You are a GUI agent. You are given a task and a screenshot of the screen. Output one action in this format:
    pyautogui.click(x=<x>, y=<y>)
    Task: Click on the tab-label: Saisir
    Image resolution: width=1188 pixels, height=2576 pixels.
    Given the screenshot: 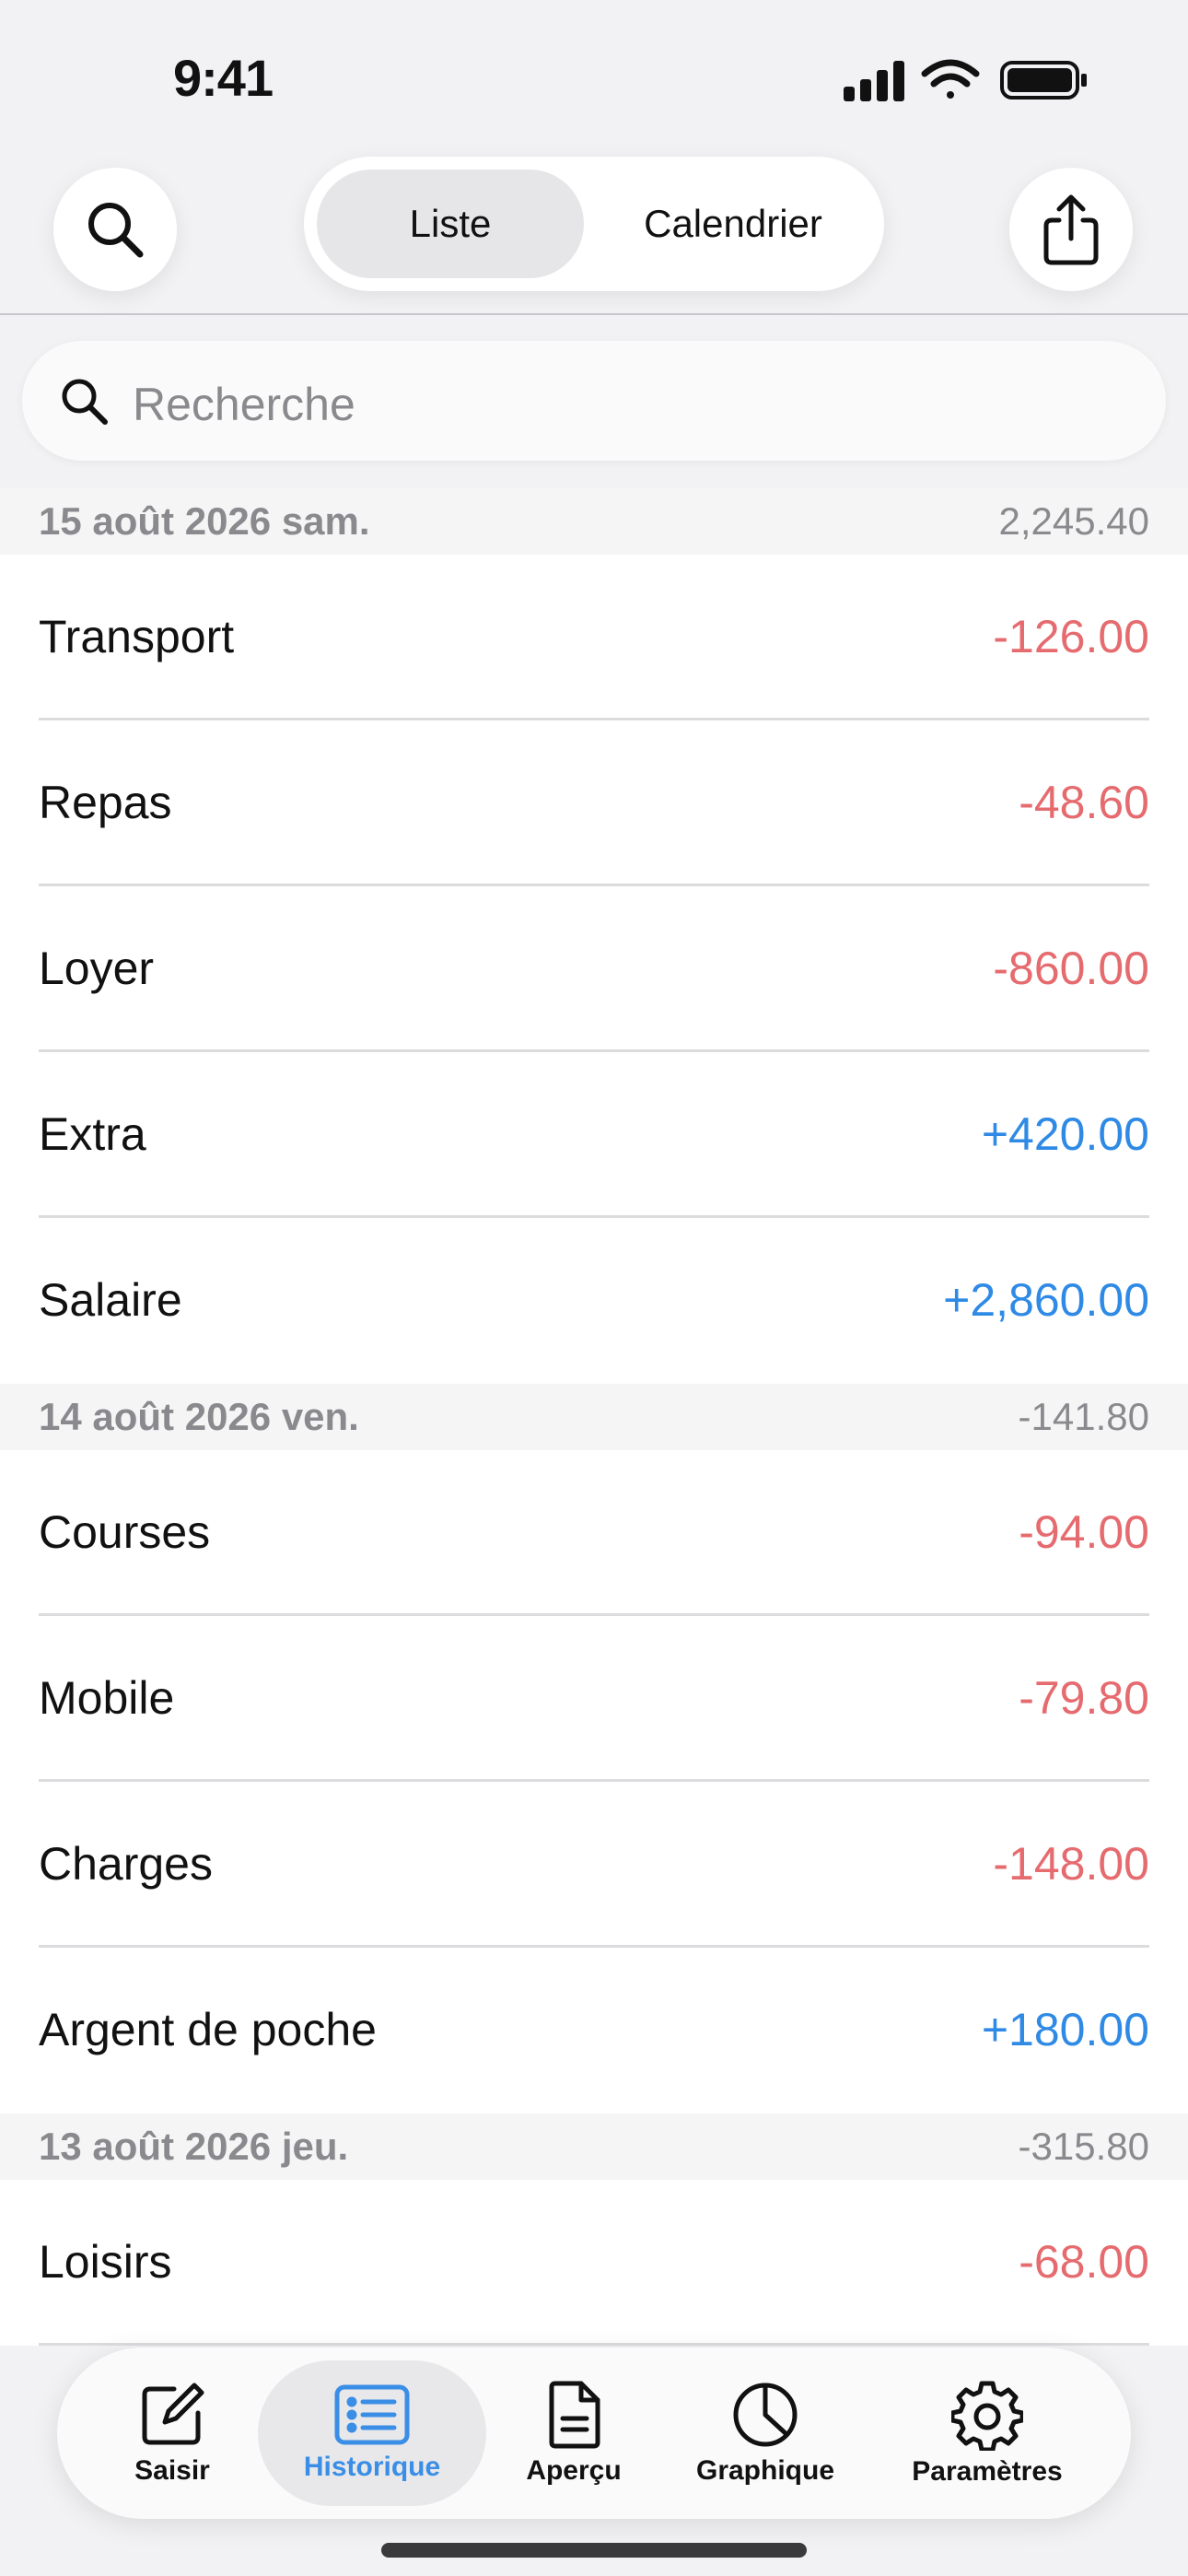 What is the action you would take?
    pyautogui.click(x=172, y=2470)
    